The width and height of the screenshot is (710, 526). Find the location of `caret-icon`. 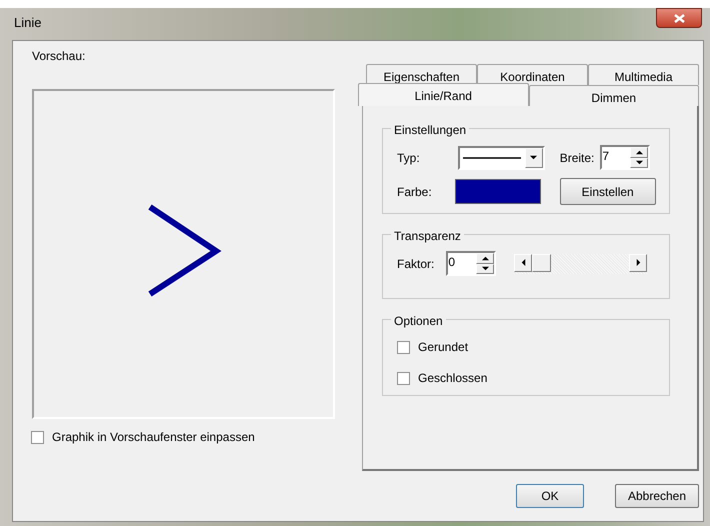

caret-icon is located at coordinates (533, 158).